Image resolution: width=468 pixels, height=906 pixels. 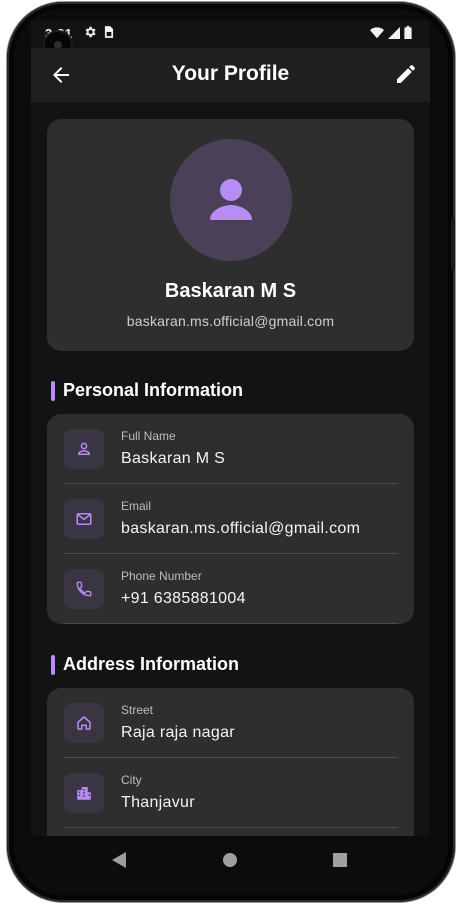 What do you see at coordinates (230, 321) in the screenshot?
I see `profile-email: baskaran.ms.official@gmail.com` at bounding box center [230, 321].